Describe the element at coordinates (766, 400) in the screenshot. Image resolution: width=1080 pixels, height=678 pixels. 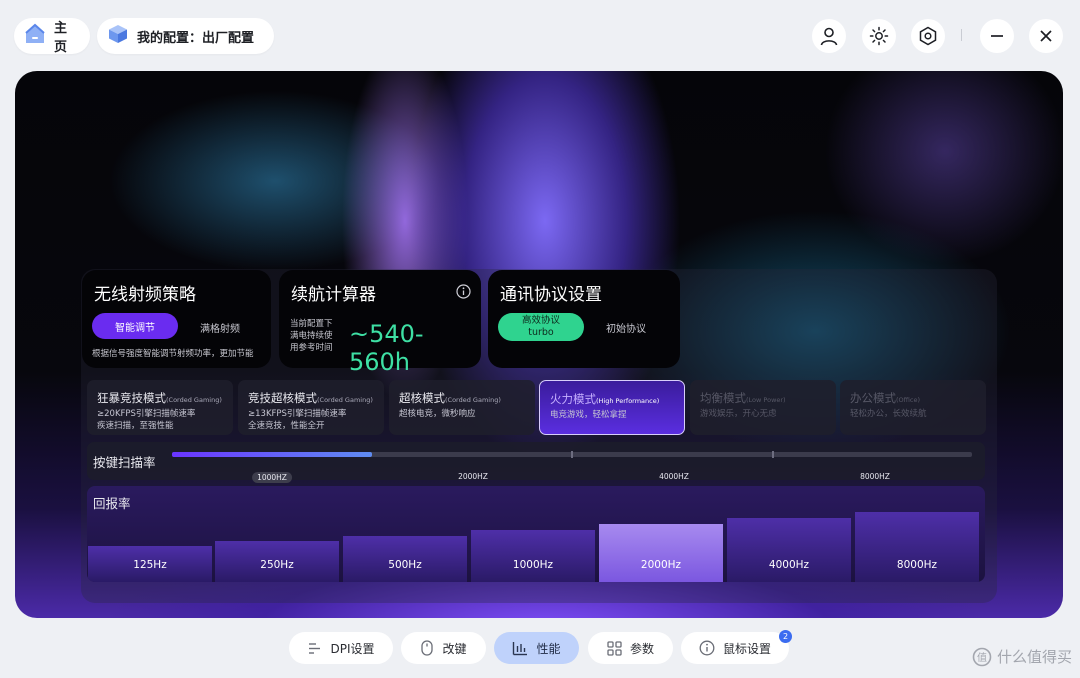
I see `mode-en: (Low Power)` at that location.